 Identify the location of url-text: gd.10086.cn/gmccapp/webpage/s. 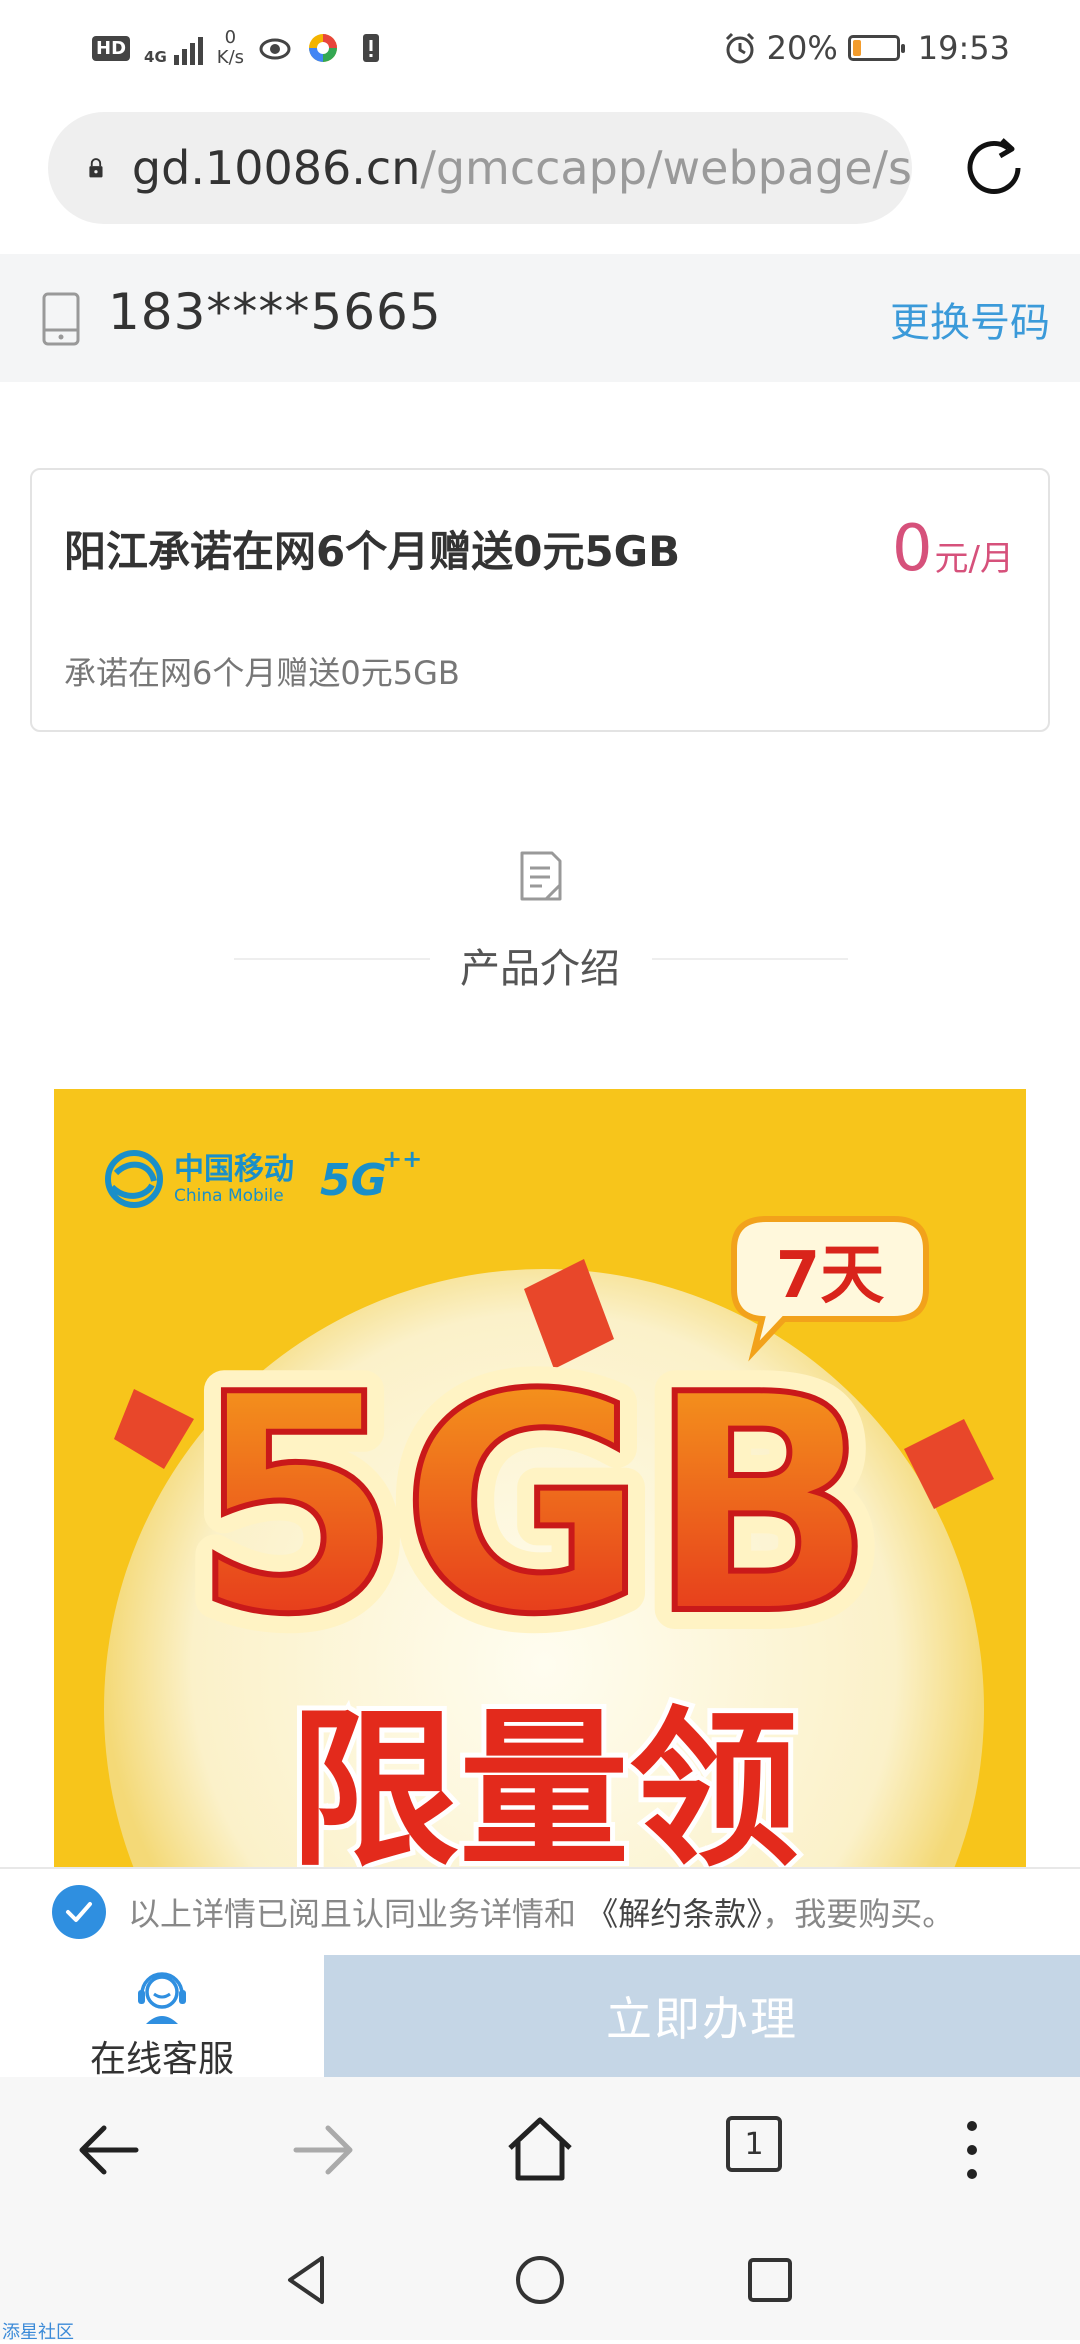
(522, 168).